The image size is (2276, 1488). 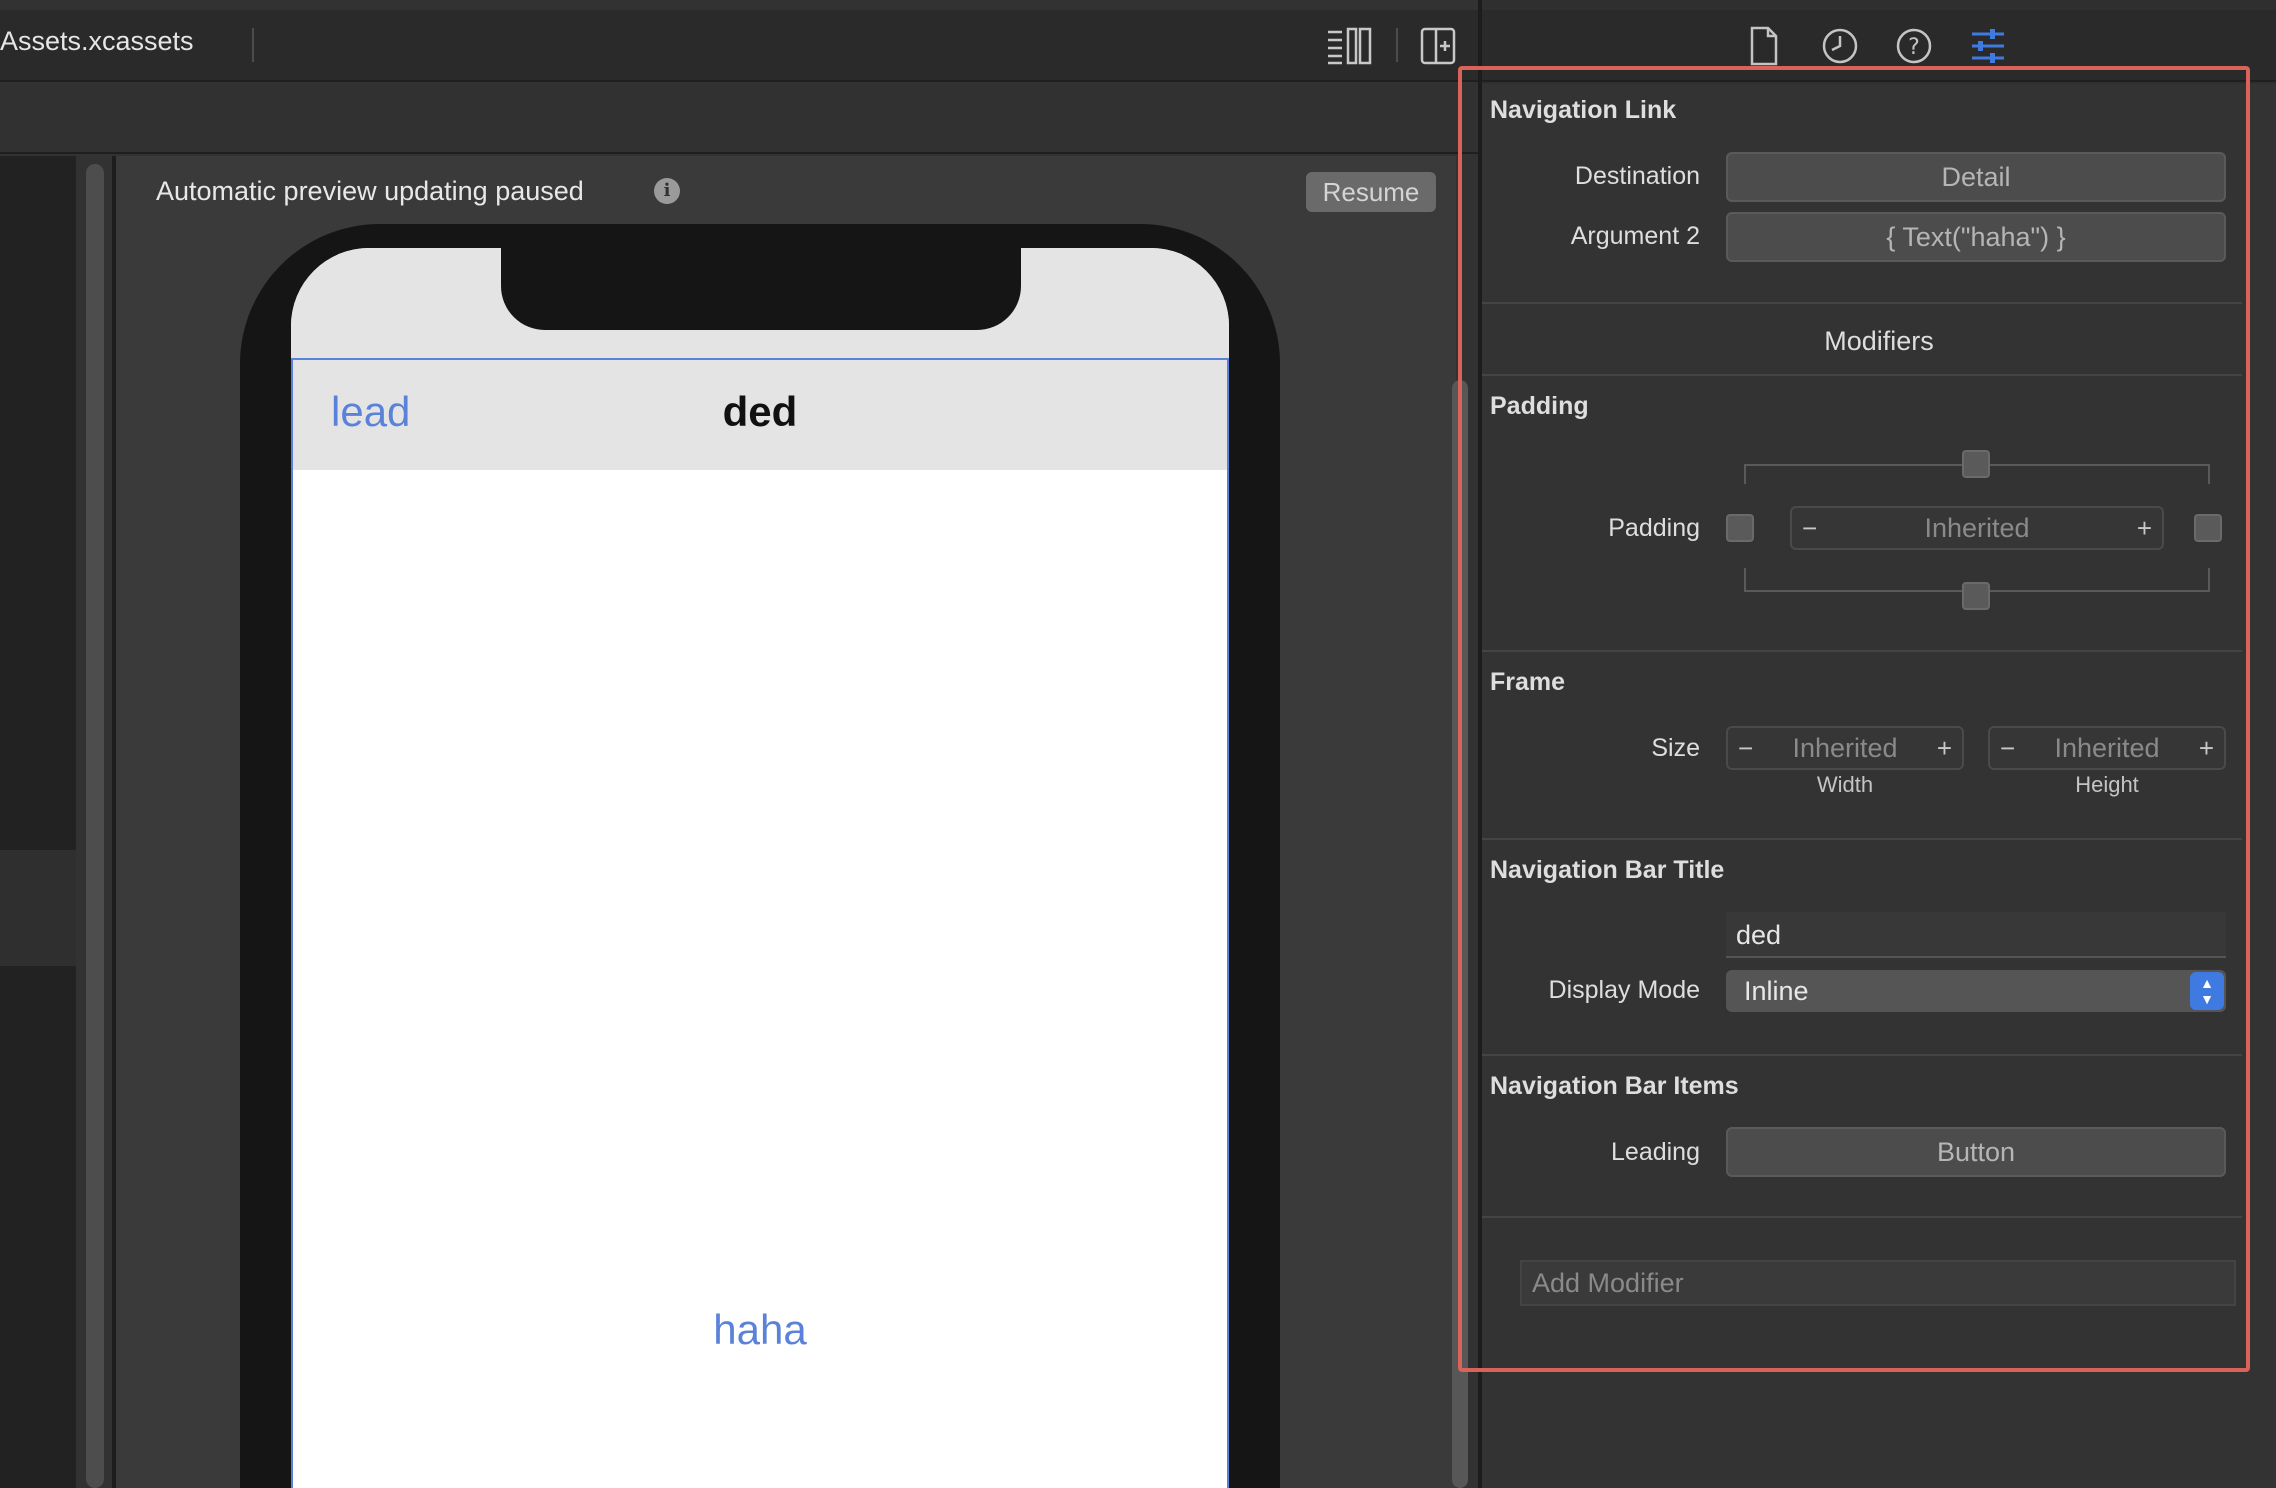 I want to click on attributes-icon, so click(x=1988, y=46).